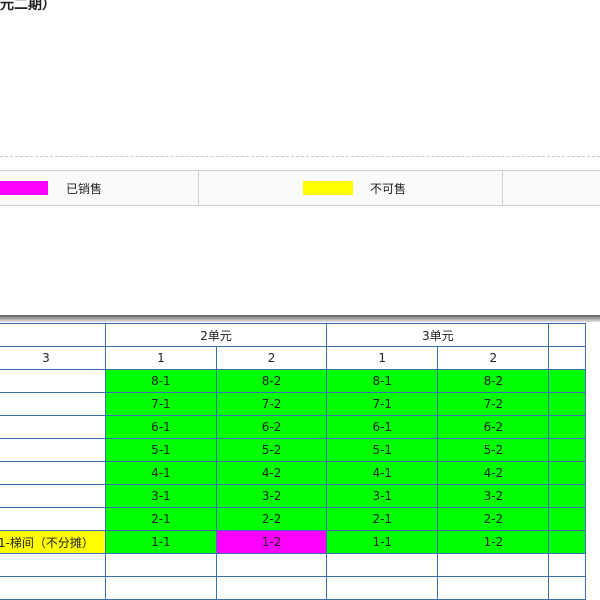 Image resolution: width=600 pixels, height=600 pixels. I want to click on table-row: 1-梯间（不分摊） 1-1 1-2 1-1 1-2, so click(293, 542).